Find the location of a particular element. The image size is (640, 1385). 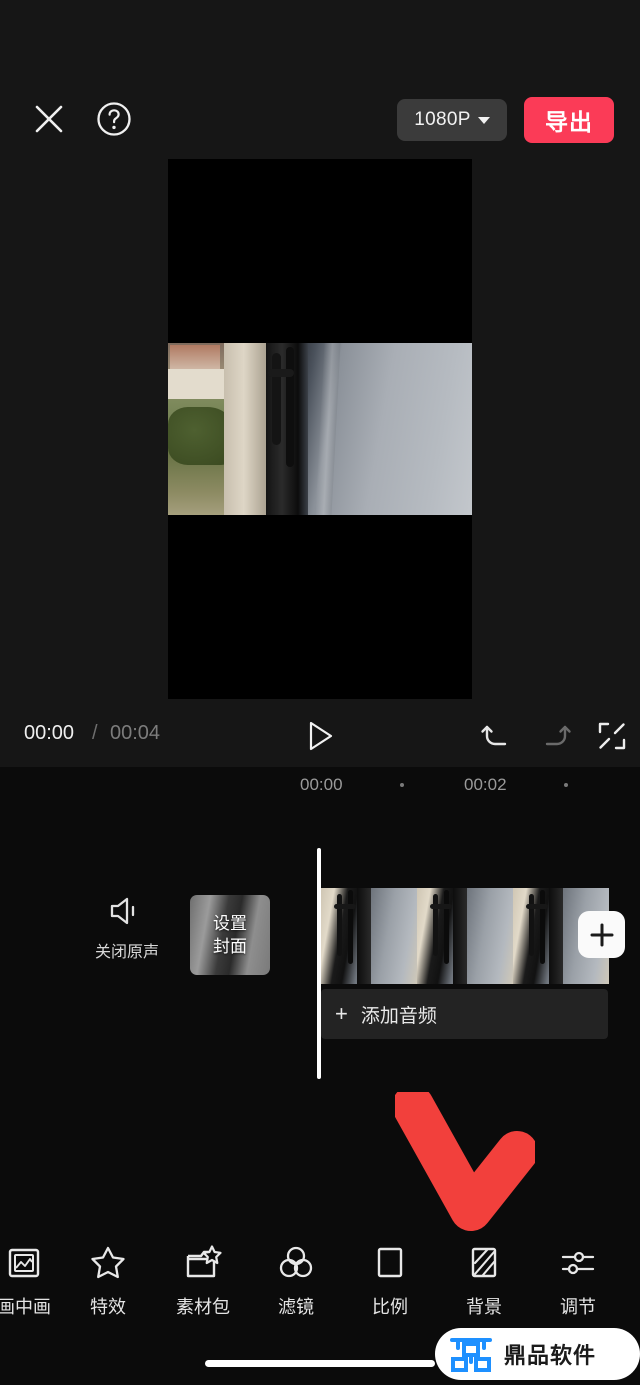

tool-label: 调节 is located at coordinates (578, 1307).